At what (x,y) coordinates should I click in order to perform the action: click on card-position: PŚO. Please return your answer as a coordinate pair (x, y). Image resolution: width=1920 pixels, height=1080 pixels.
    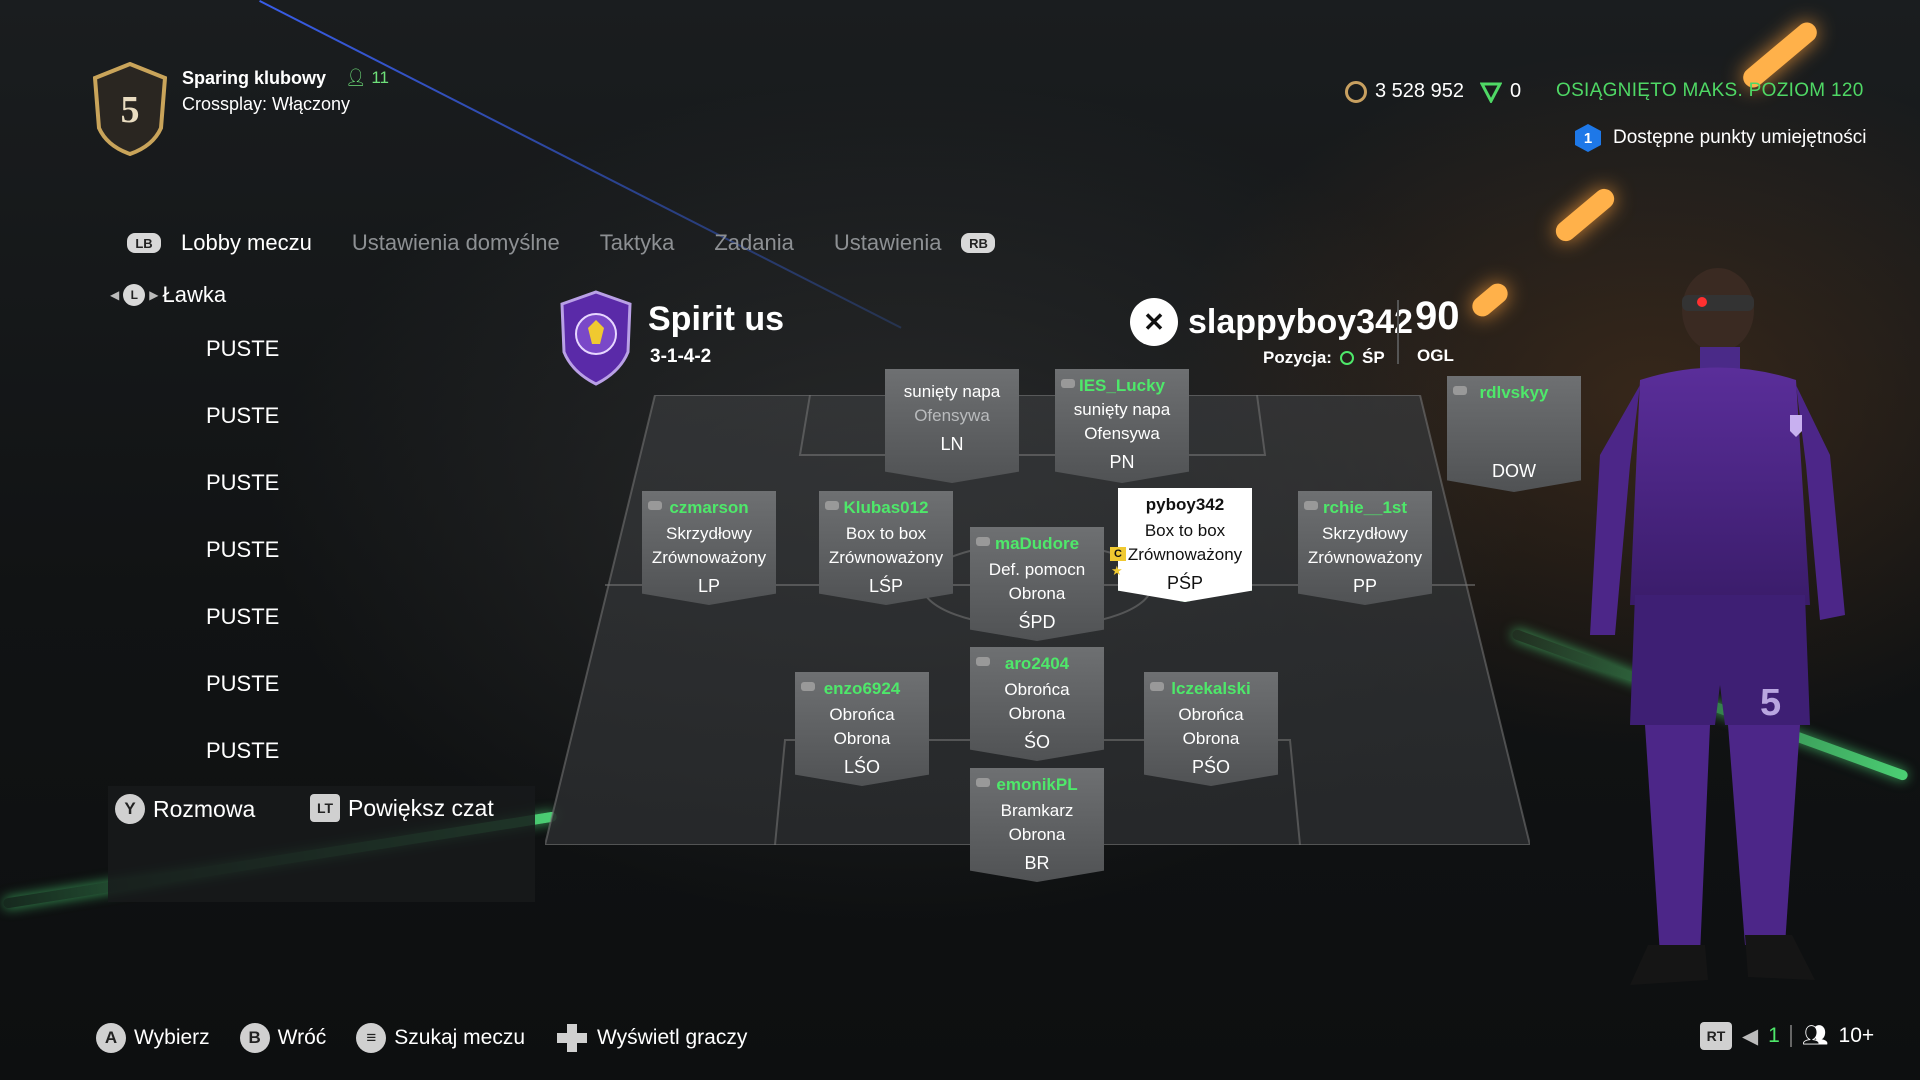
    Looking at the image, I should click on (1210, 767).